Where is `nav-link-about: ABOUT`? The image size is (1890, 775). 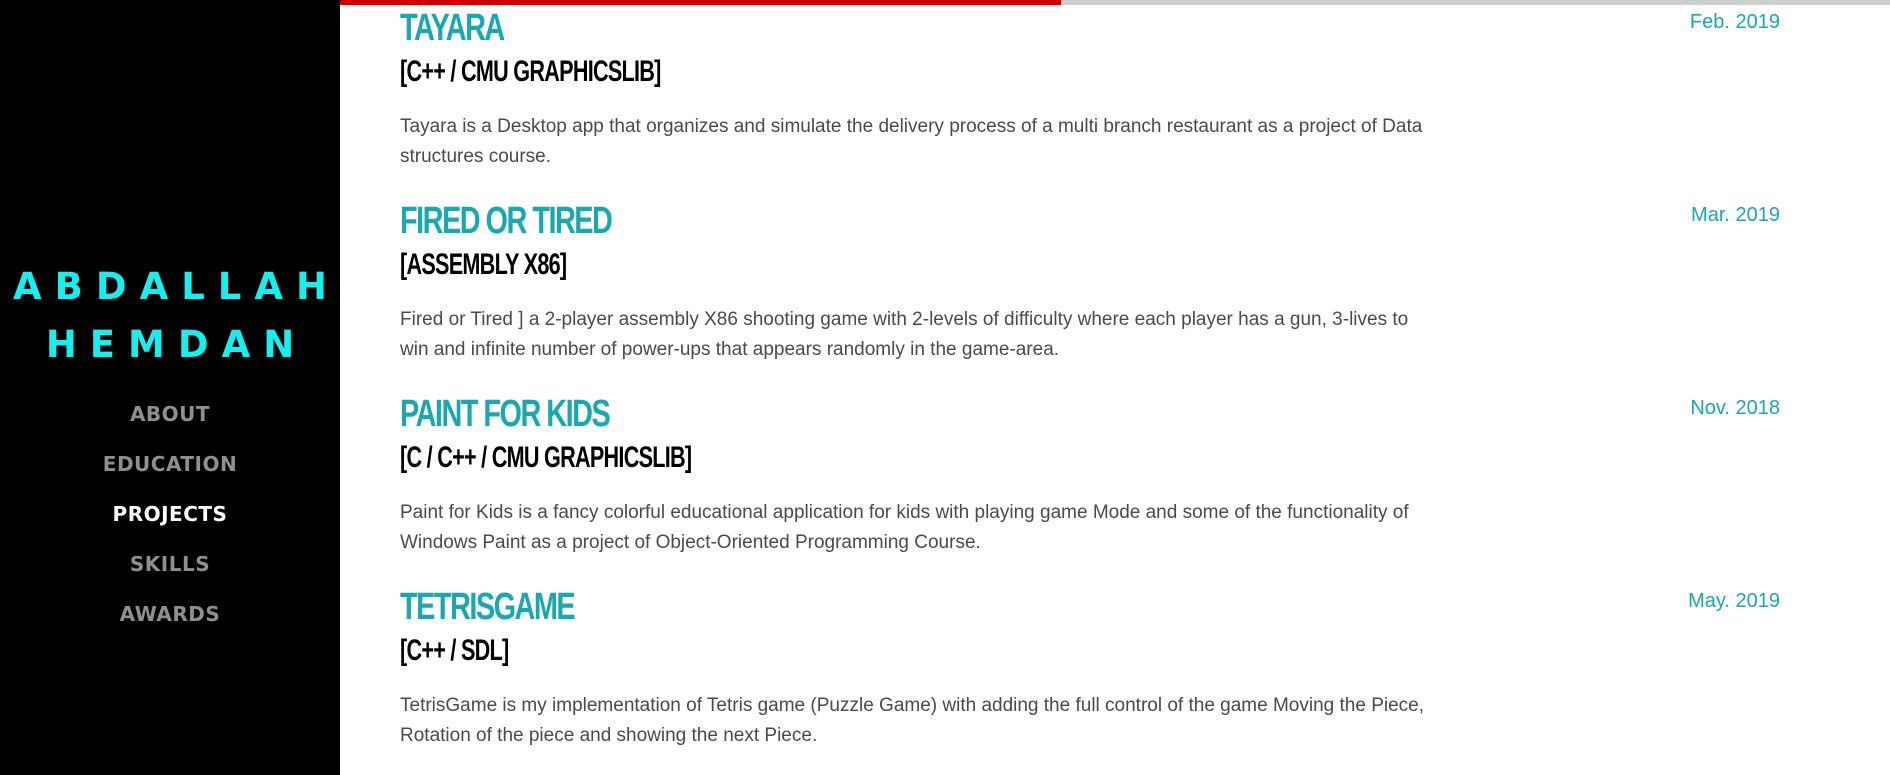
nav-link-about: ABOUT is located at coordinates (170, 427).